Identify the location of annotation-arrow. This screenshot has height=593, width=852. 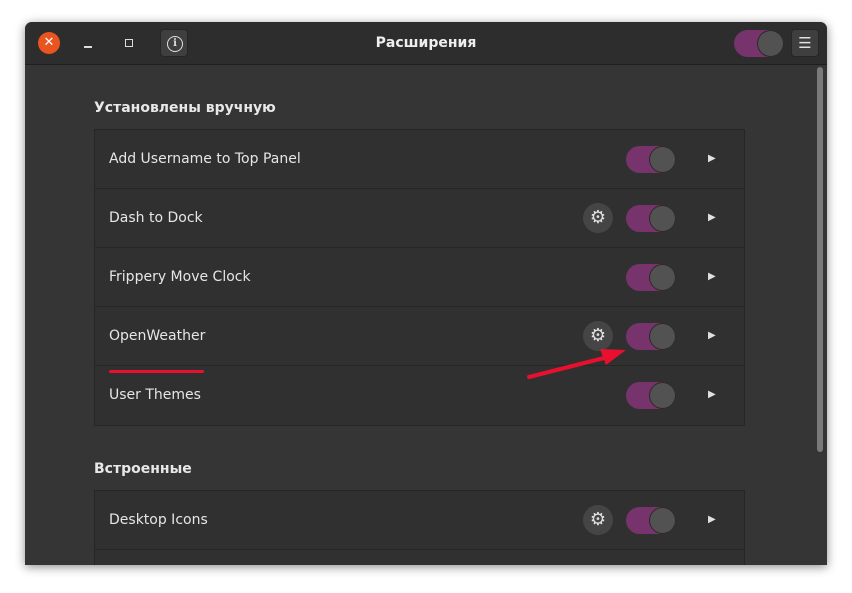
(576, 364).